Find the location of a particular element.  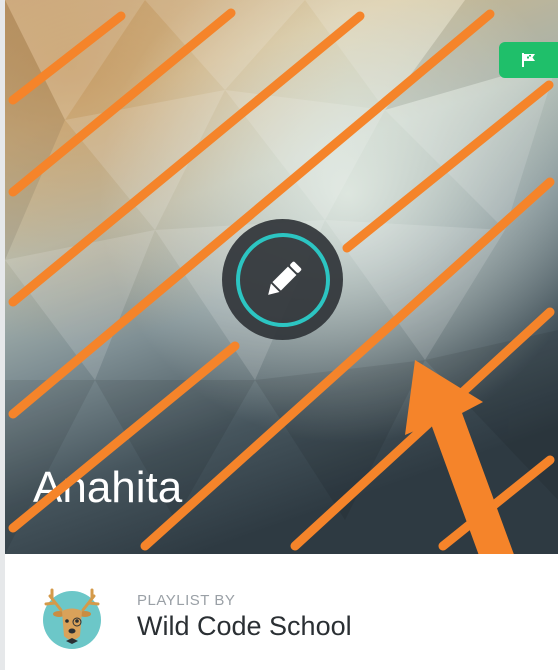

flag-icon is located at coordinates (528, 60).